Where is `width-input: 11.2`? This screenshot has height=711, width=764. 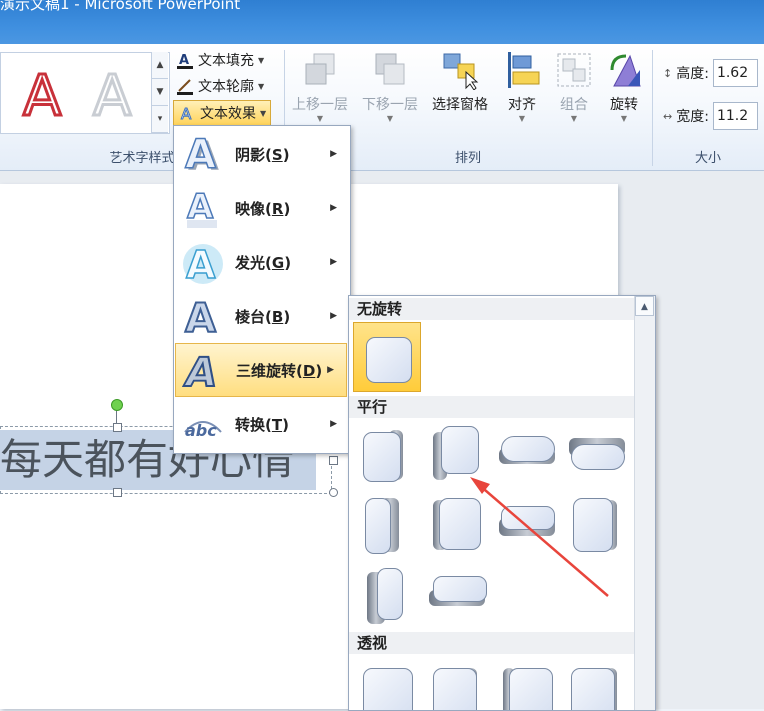 width-input: 11.2 is located at coordinates (735, 116).